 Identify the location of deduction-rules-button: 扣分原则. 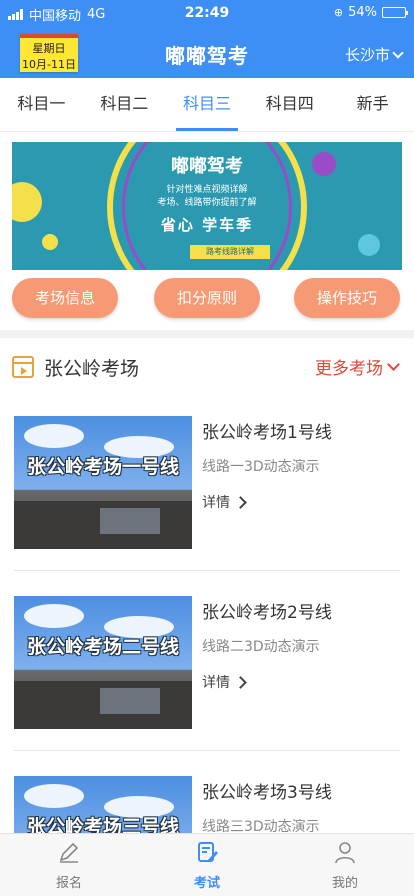
(207, 298).